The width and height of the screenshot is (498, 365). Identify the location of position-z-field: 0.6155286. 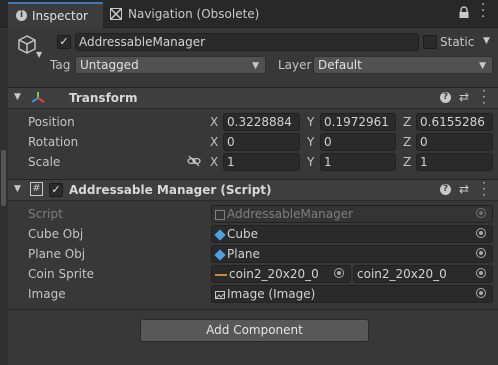
(454, 122).